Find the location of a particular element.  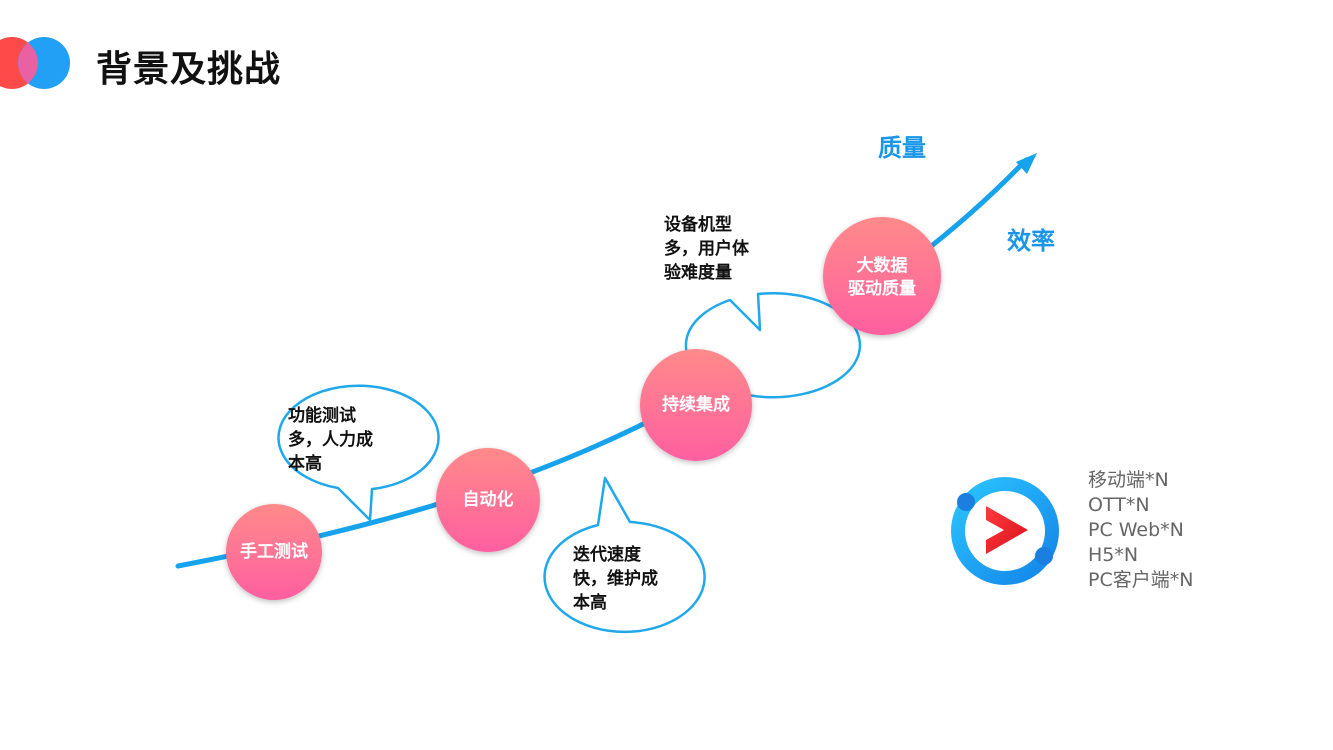

platform-item-pc-client: PC客户端*N is located at coordinates (1141, 580).